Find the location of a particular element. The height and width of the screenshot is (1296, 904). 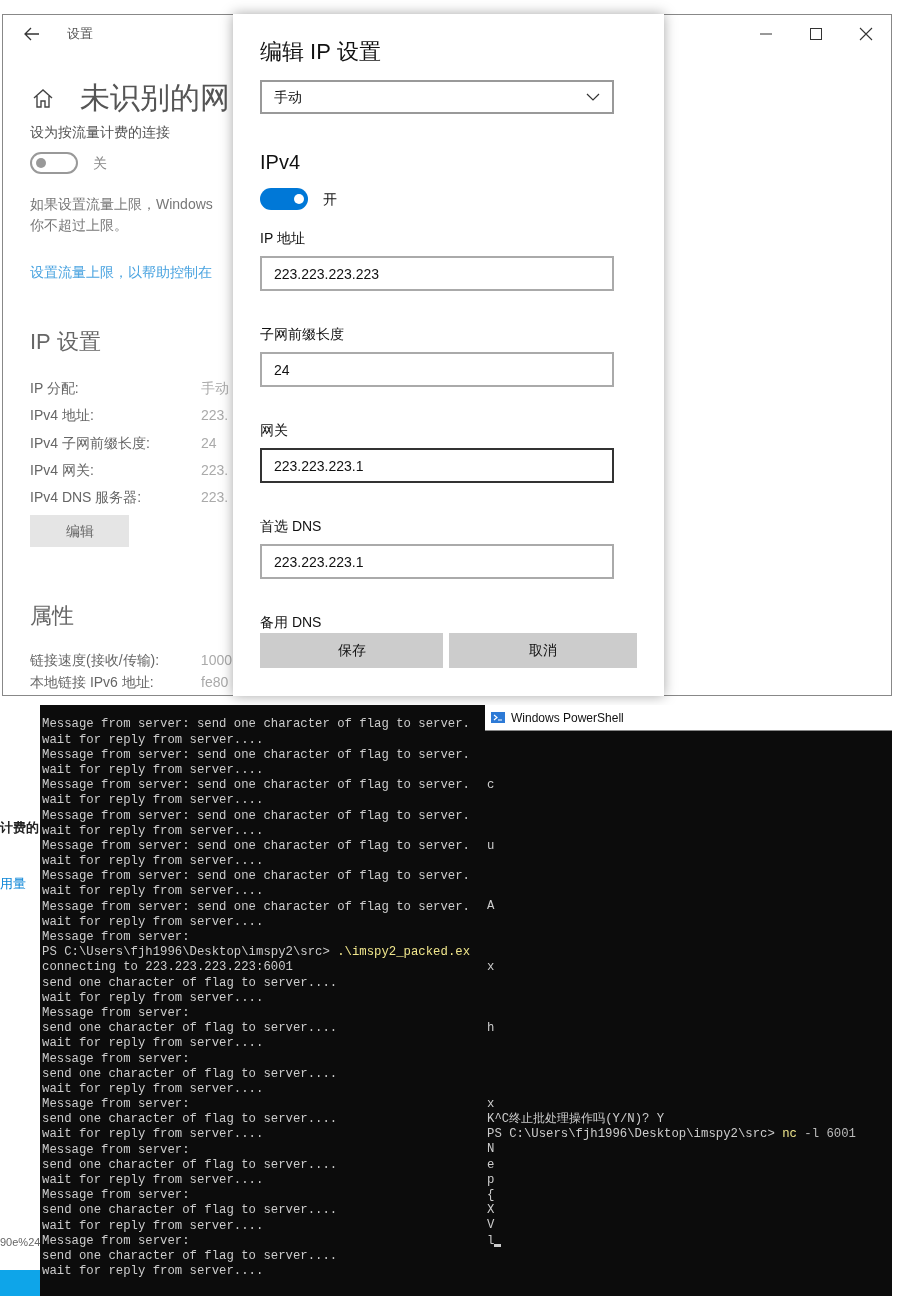

text-fragment: 计费的 is located at coordinates (19, 828).